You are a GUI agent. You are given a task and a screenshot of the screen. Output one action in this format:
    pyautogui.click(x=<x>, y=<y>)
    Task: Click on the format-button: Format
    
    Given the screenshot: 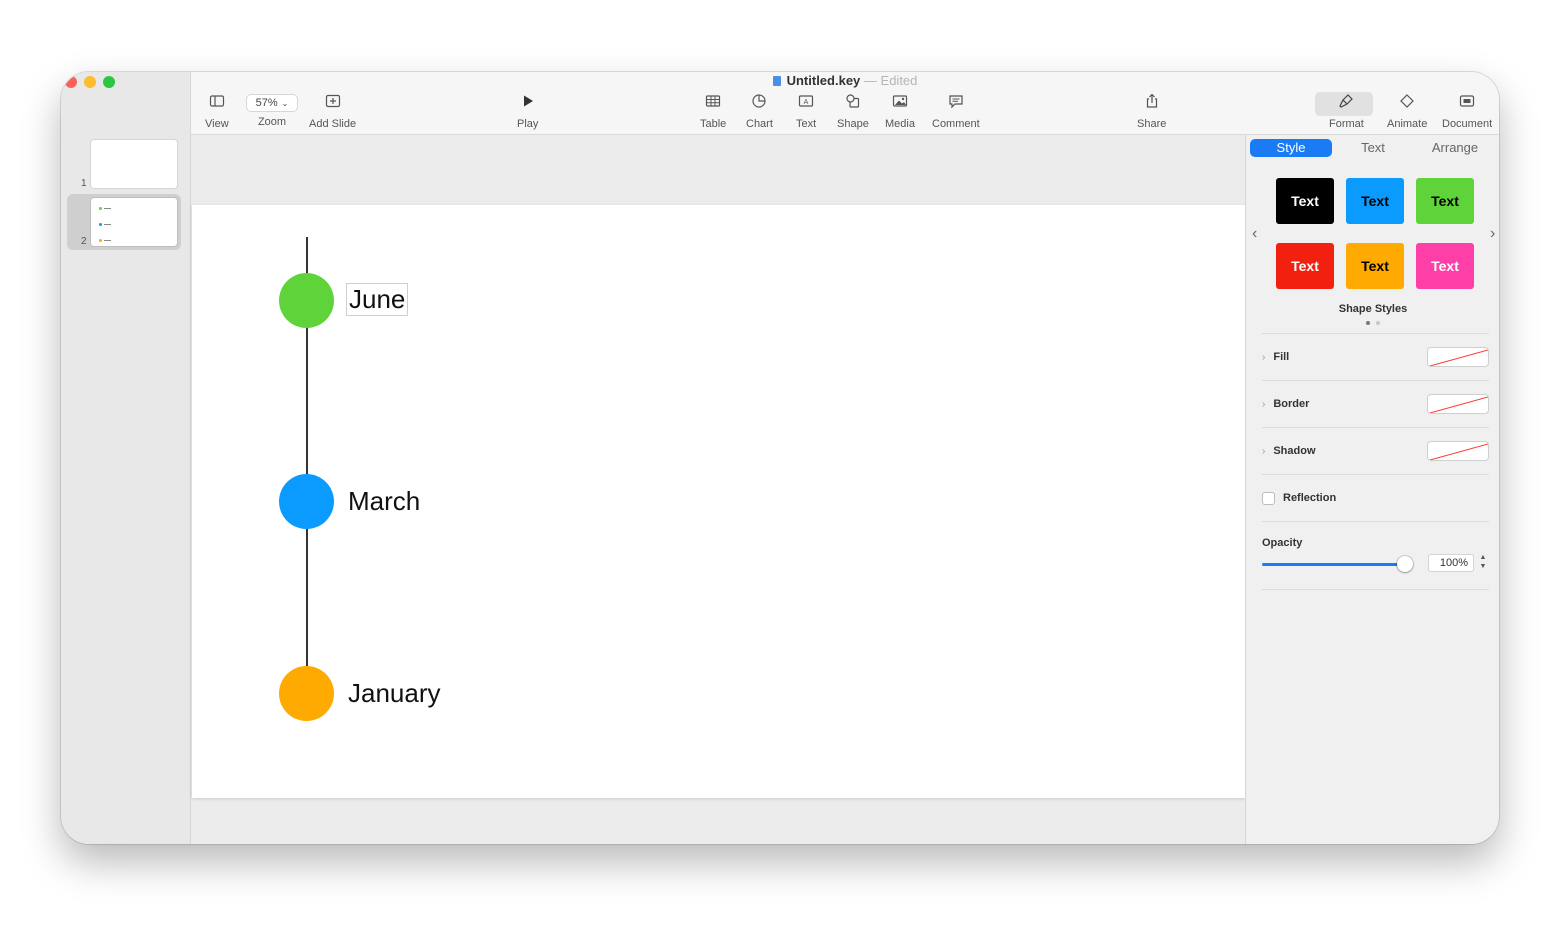 What is the action you would take?
    pyautogui.click(x=1344, y=111)
    